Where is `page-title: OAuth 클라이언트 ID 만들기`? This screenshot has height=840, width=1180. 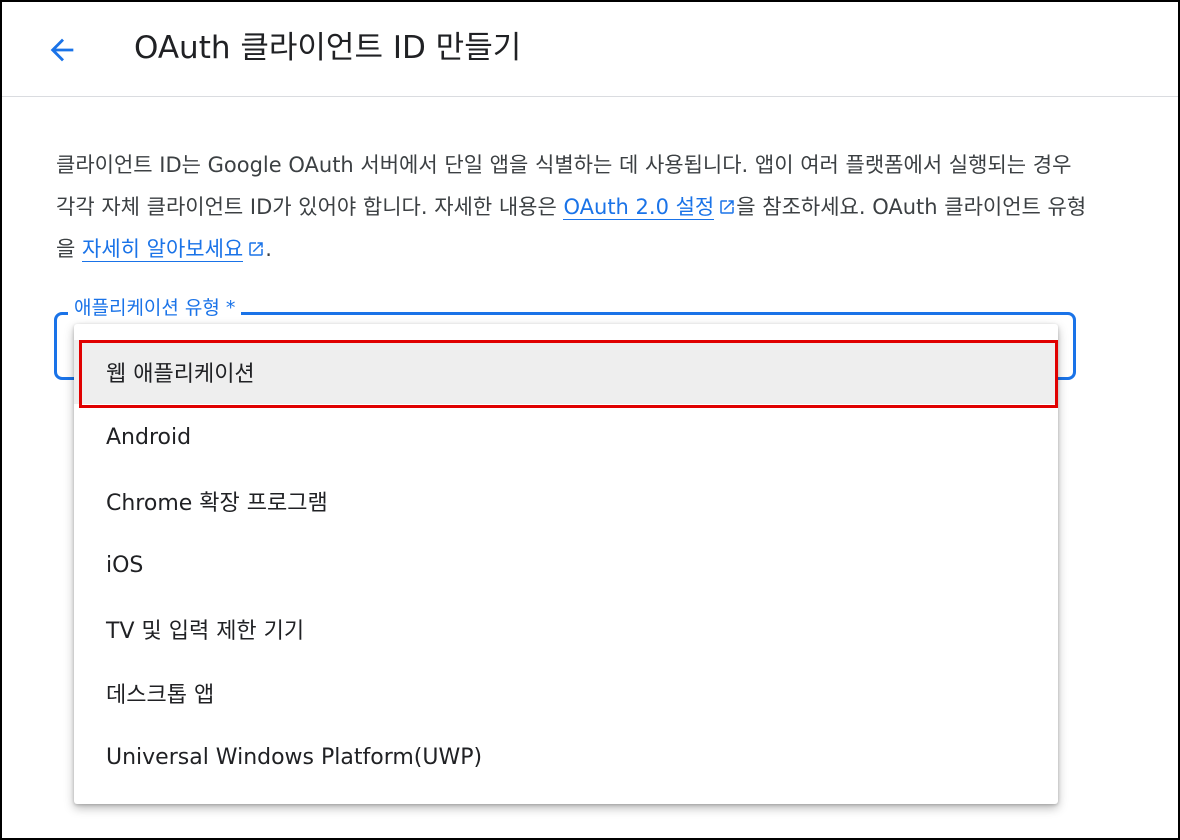
page-title: OAuth 클라이언트 ID 만들기 is located at coordinates (328, 48).